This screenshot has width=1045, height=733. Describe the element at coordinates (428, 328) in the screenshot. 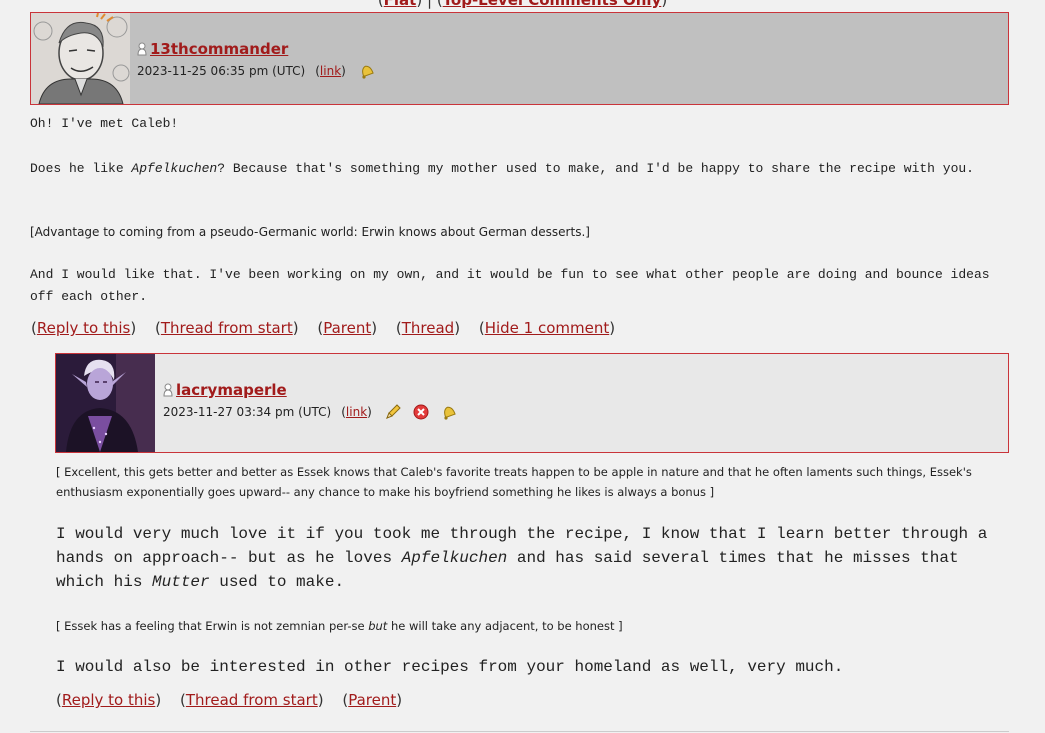

I see `thread-link: Thread` at that location.